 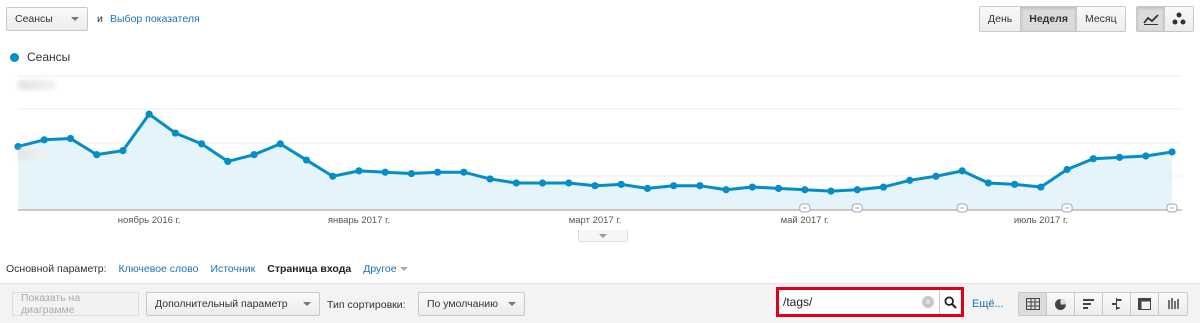 I want to click on clear-icon: ×, so click(x=928, y=302).